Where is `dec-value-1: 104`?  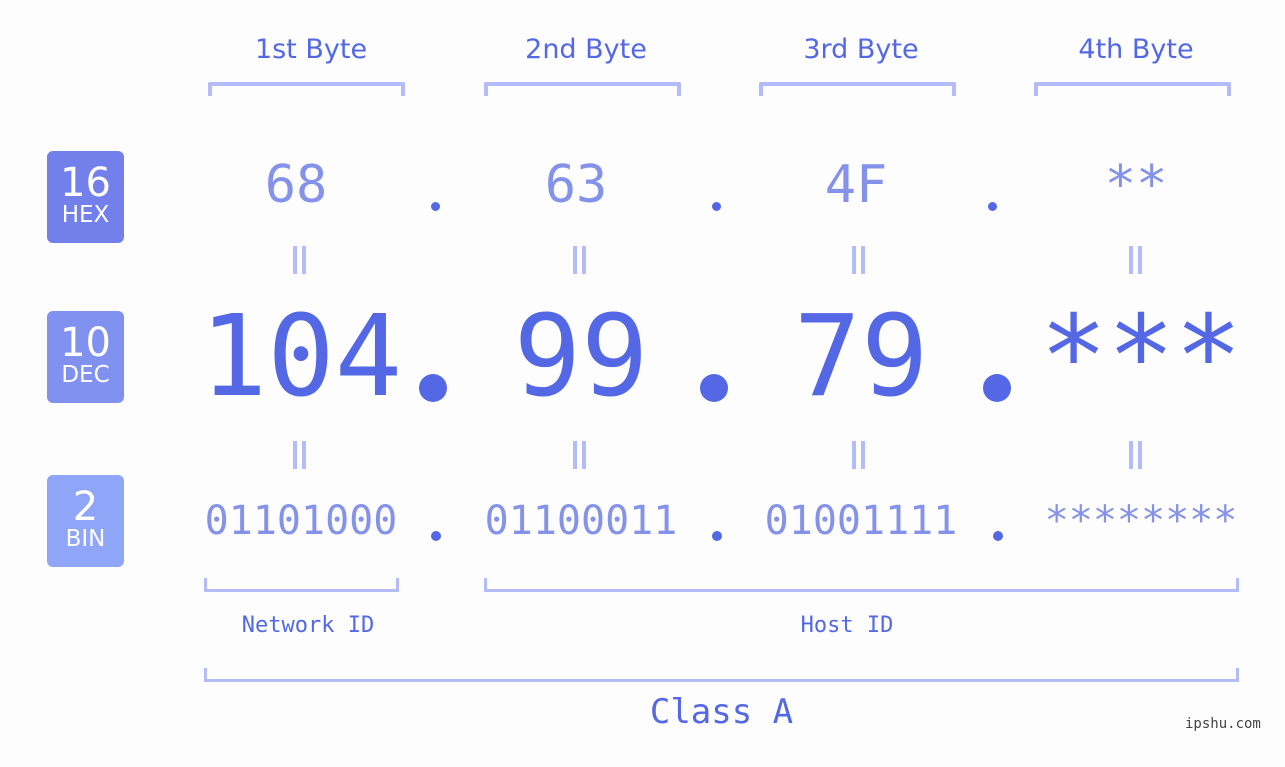
dec-value-1: 104 is located at coordinates (301, 357).